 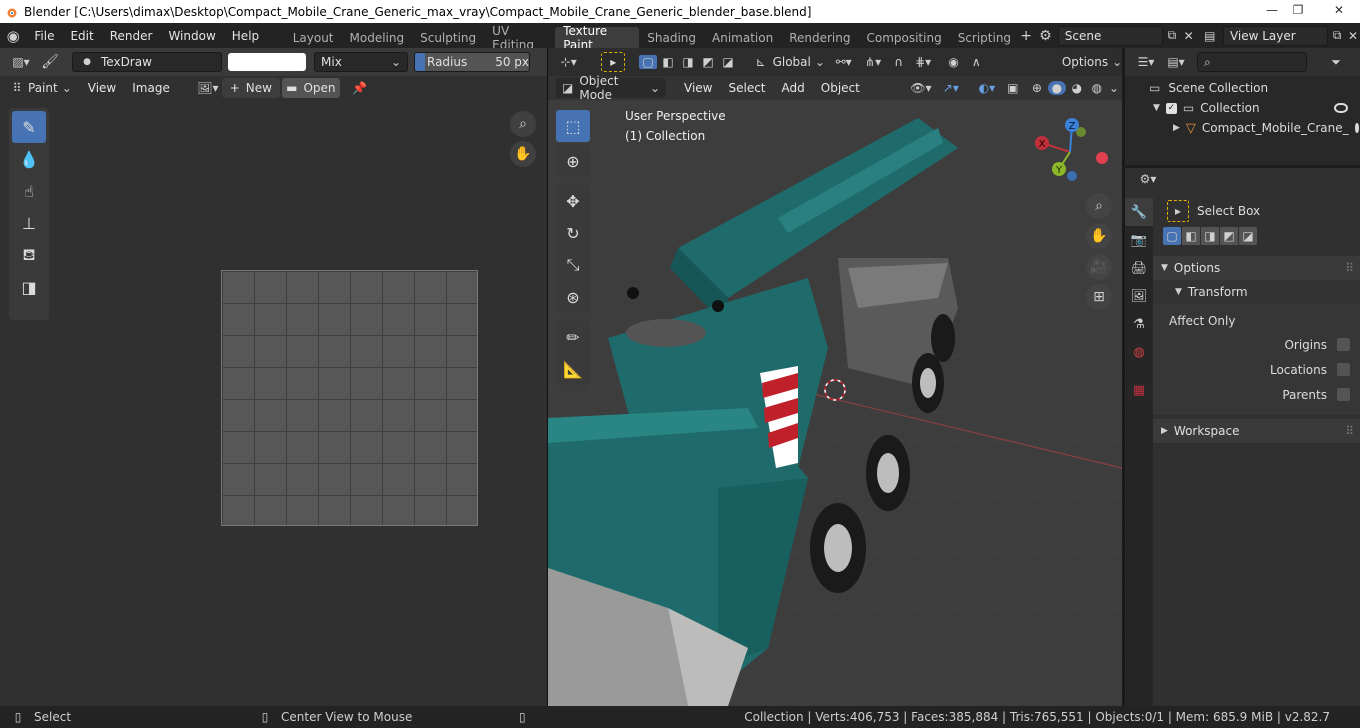 What do you see at coordinates (1139, 240) in the screenshot?
I see `render-tab-icon: 📷` at bounding box center [1139, 240].